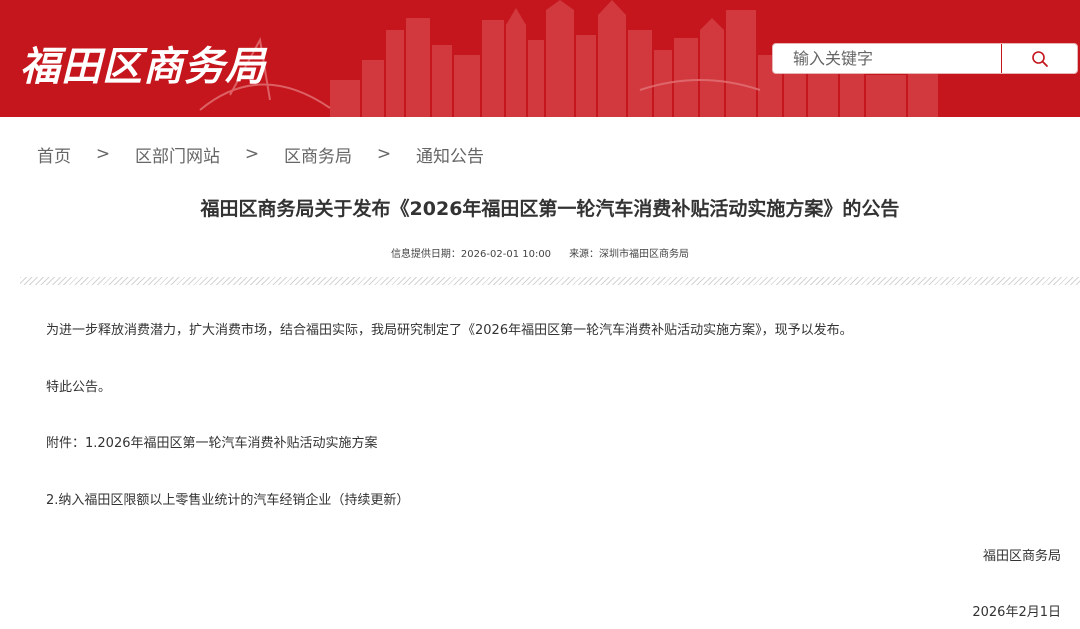  What do you see at coordinates (550, 281) in the screenshot?
I see `divider` at bounding box center [550, 281].